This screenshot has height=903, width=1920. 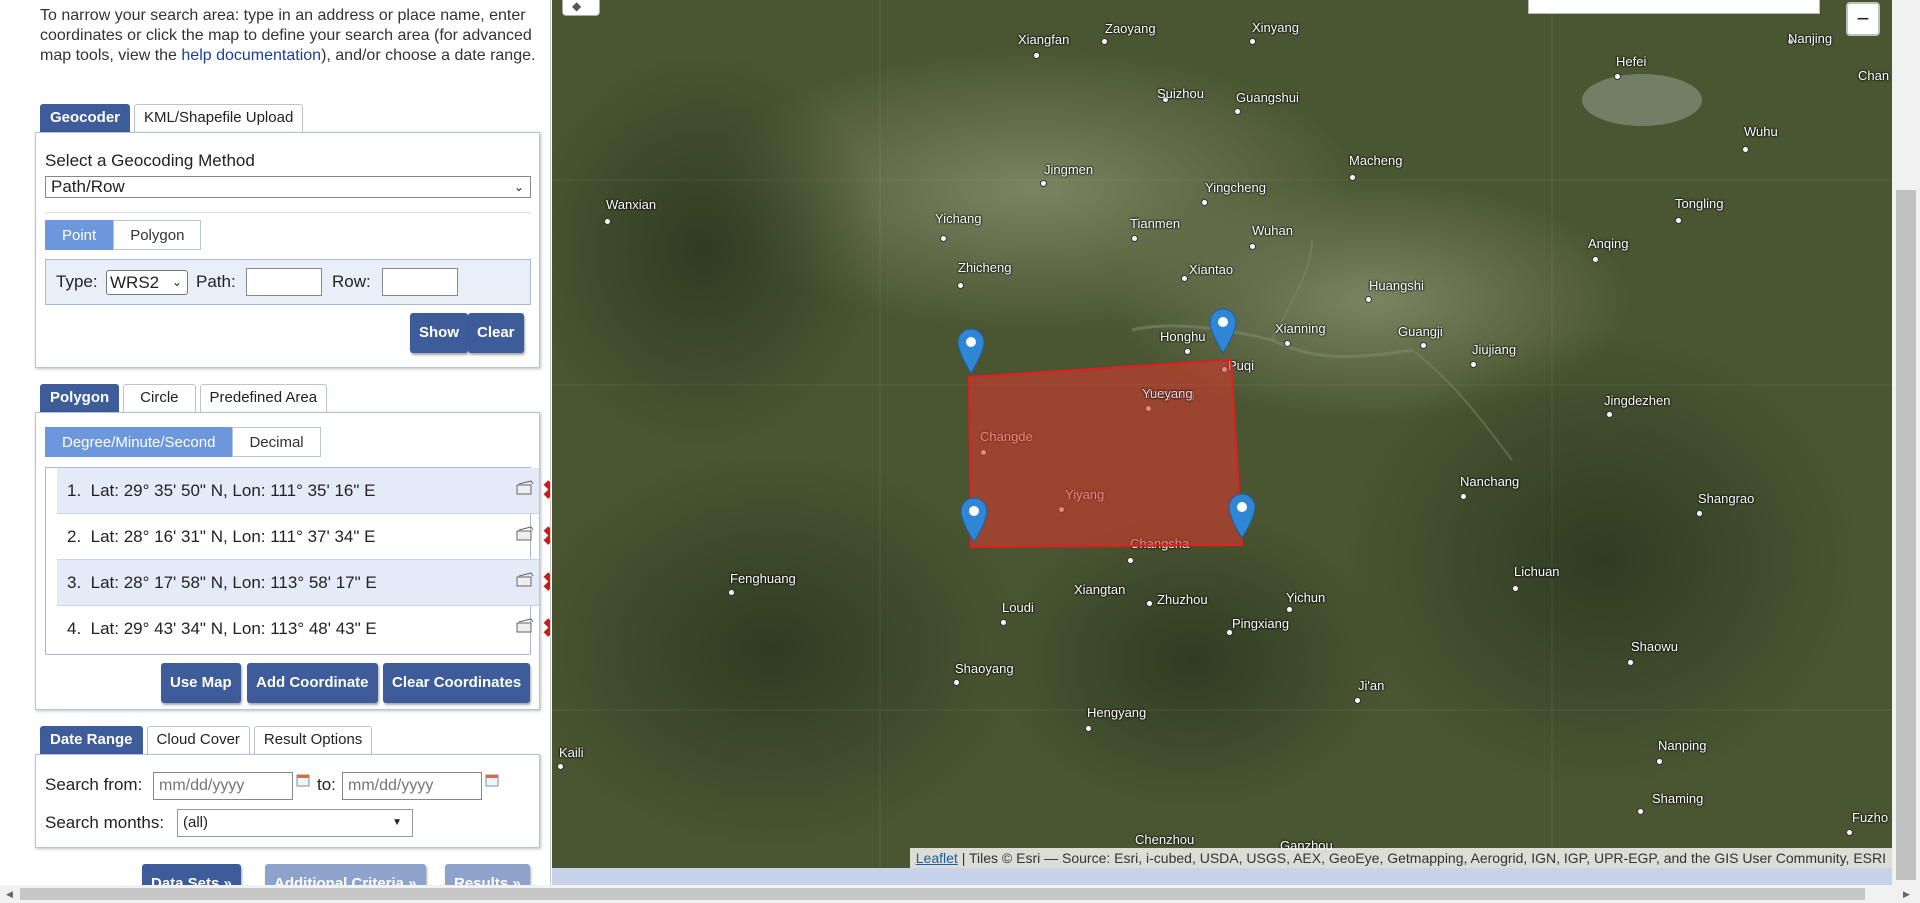 What do you see at coordinates (1906, 535) in the screenshot?
I see `vertical-scrollbar-thumb` at bounding box center [1906, 535].